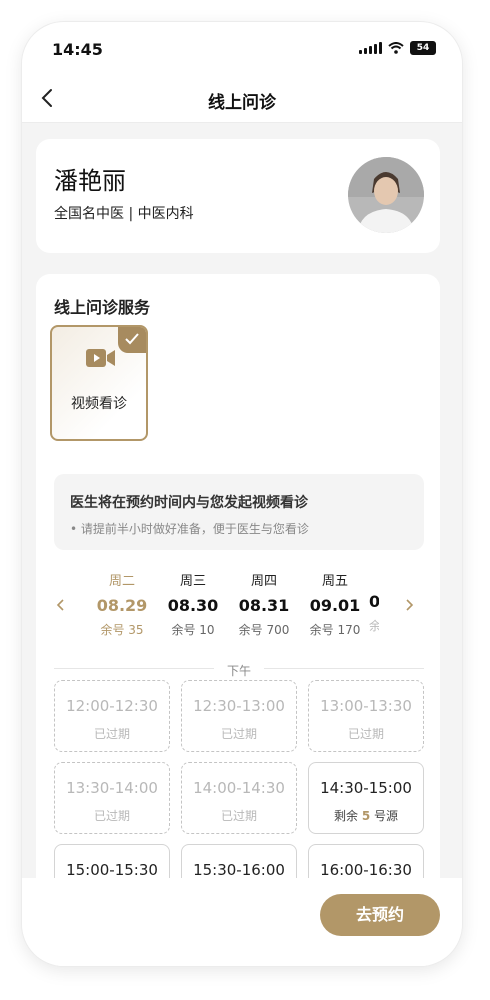 Image resolution: width=490 pixels, height=1000 pixels. What do you see at coordinates (264, 630) in the screenshot?
I see `date-remaining: 余号 700` at bounding box center [264, 630].